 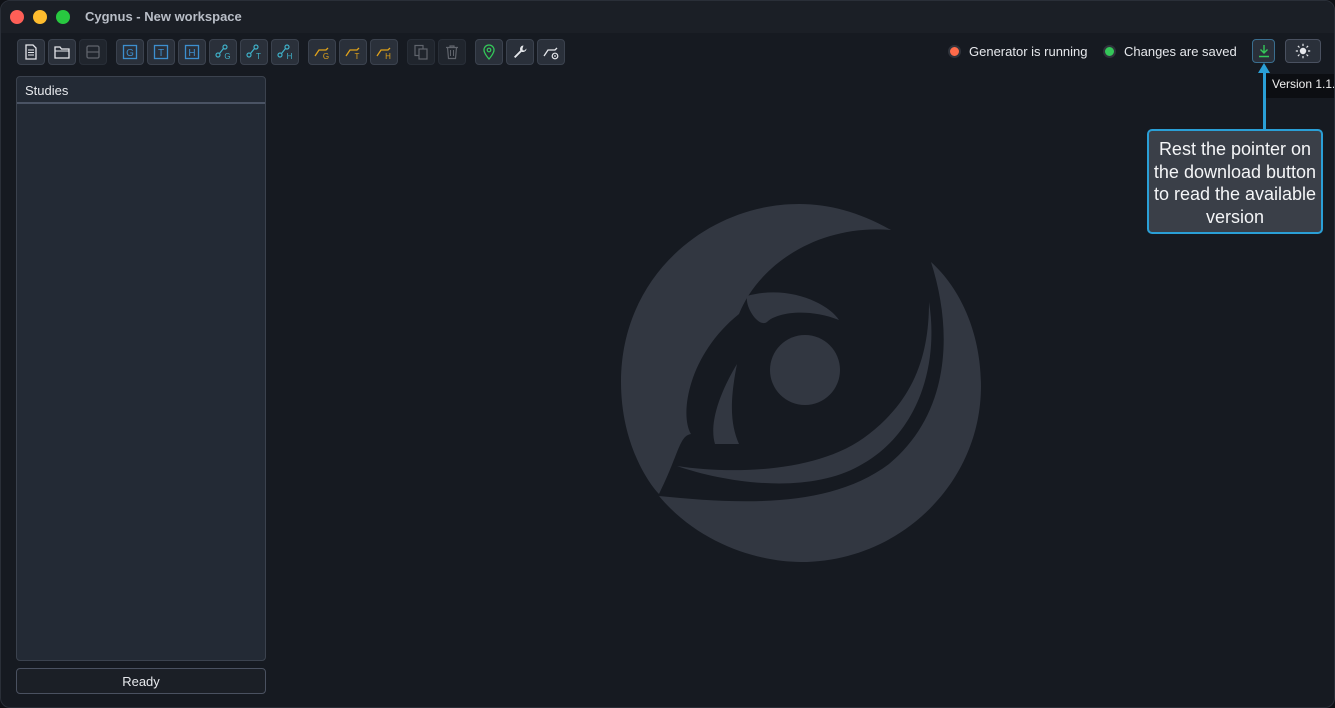 What do you see at coordinates (1299, 86) in the screenshot?
I see `version-tooltip: Version 1.1.0` at bounding box center [1299, 86].